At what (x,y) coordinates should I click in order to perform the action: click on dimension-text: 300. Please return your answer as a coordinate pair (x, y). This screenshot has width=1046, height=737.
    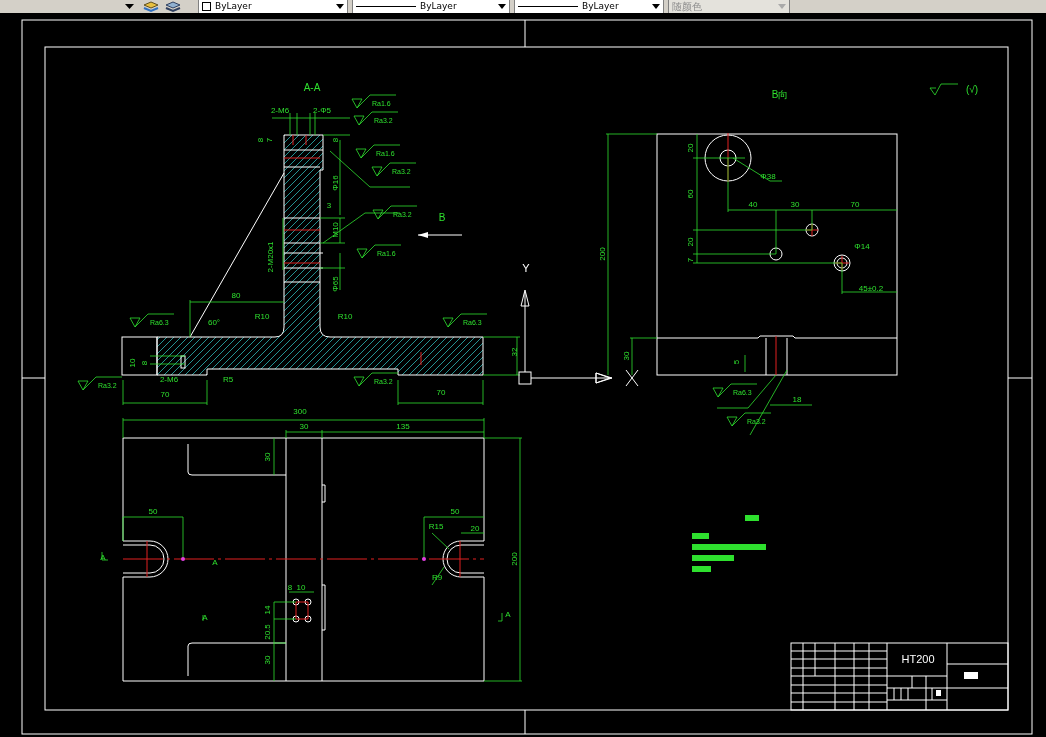
    Looking at the image, I should click on (300, 411).